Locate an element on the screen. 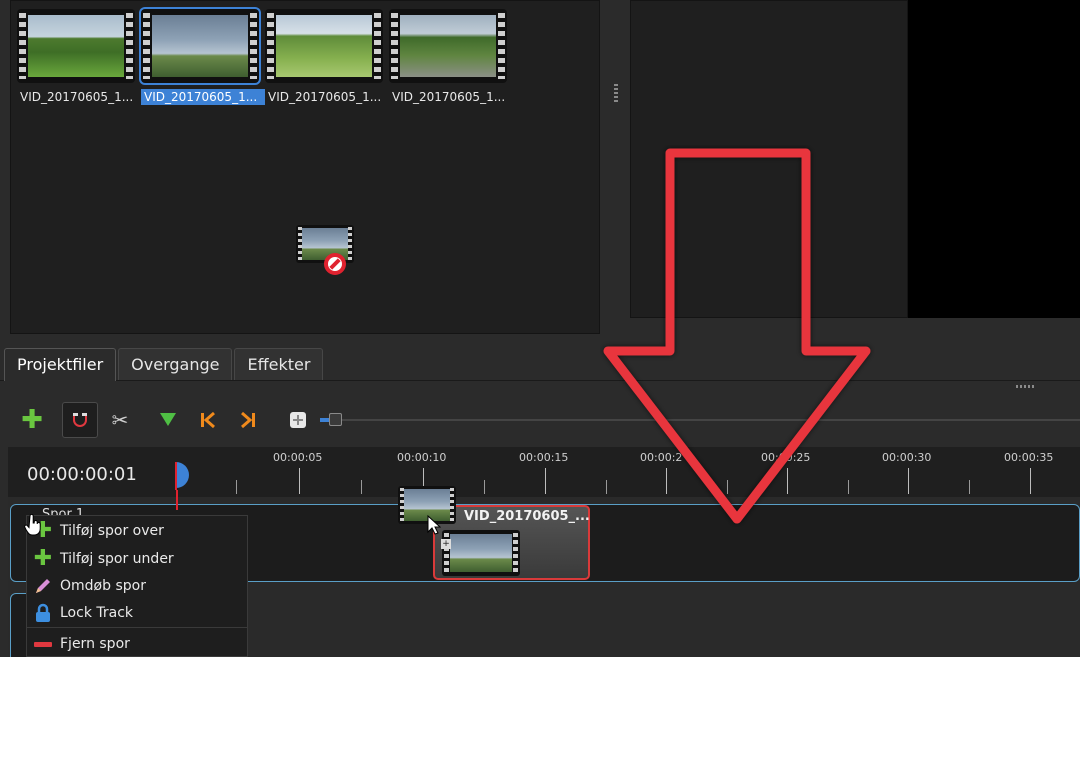  marker-icon is located at coordinates (168, 419).